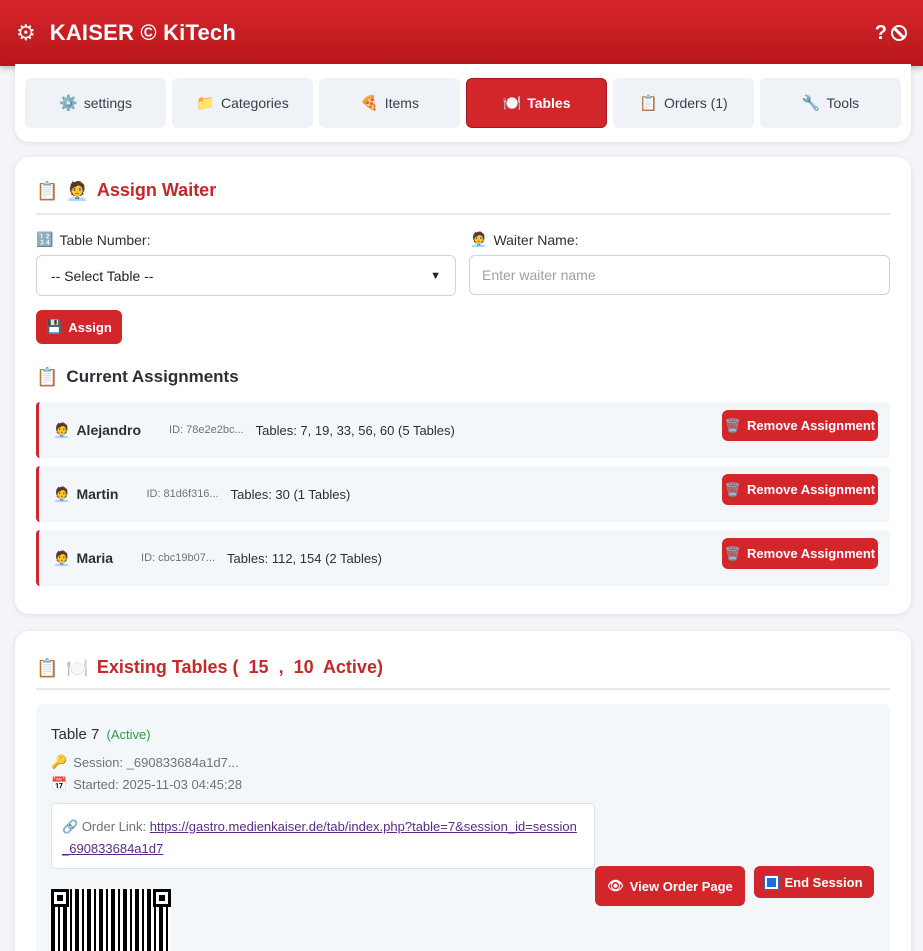 The width and height of the screenshot is (923, 951). What do you see at coordinates (549, 103) in the screenshot?
I see `tab-label: Tables` at bounding box center [549, 103].